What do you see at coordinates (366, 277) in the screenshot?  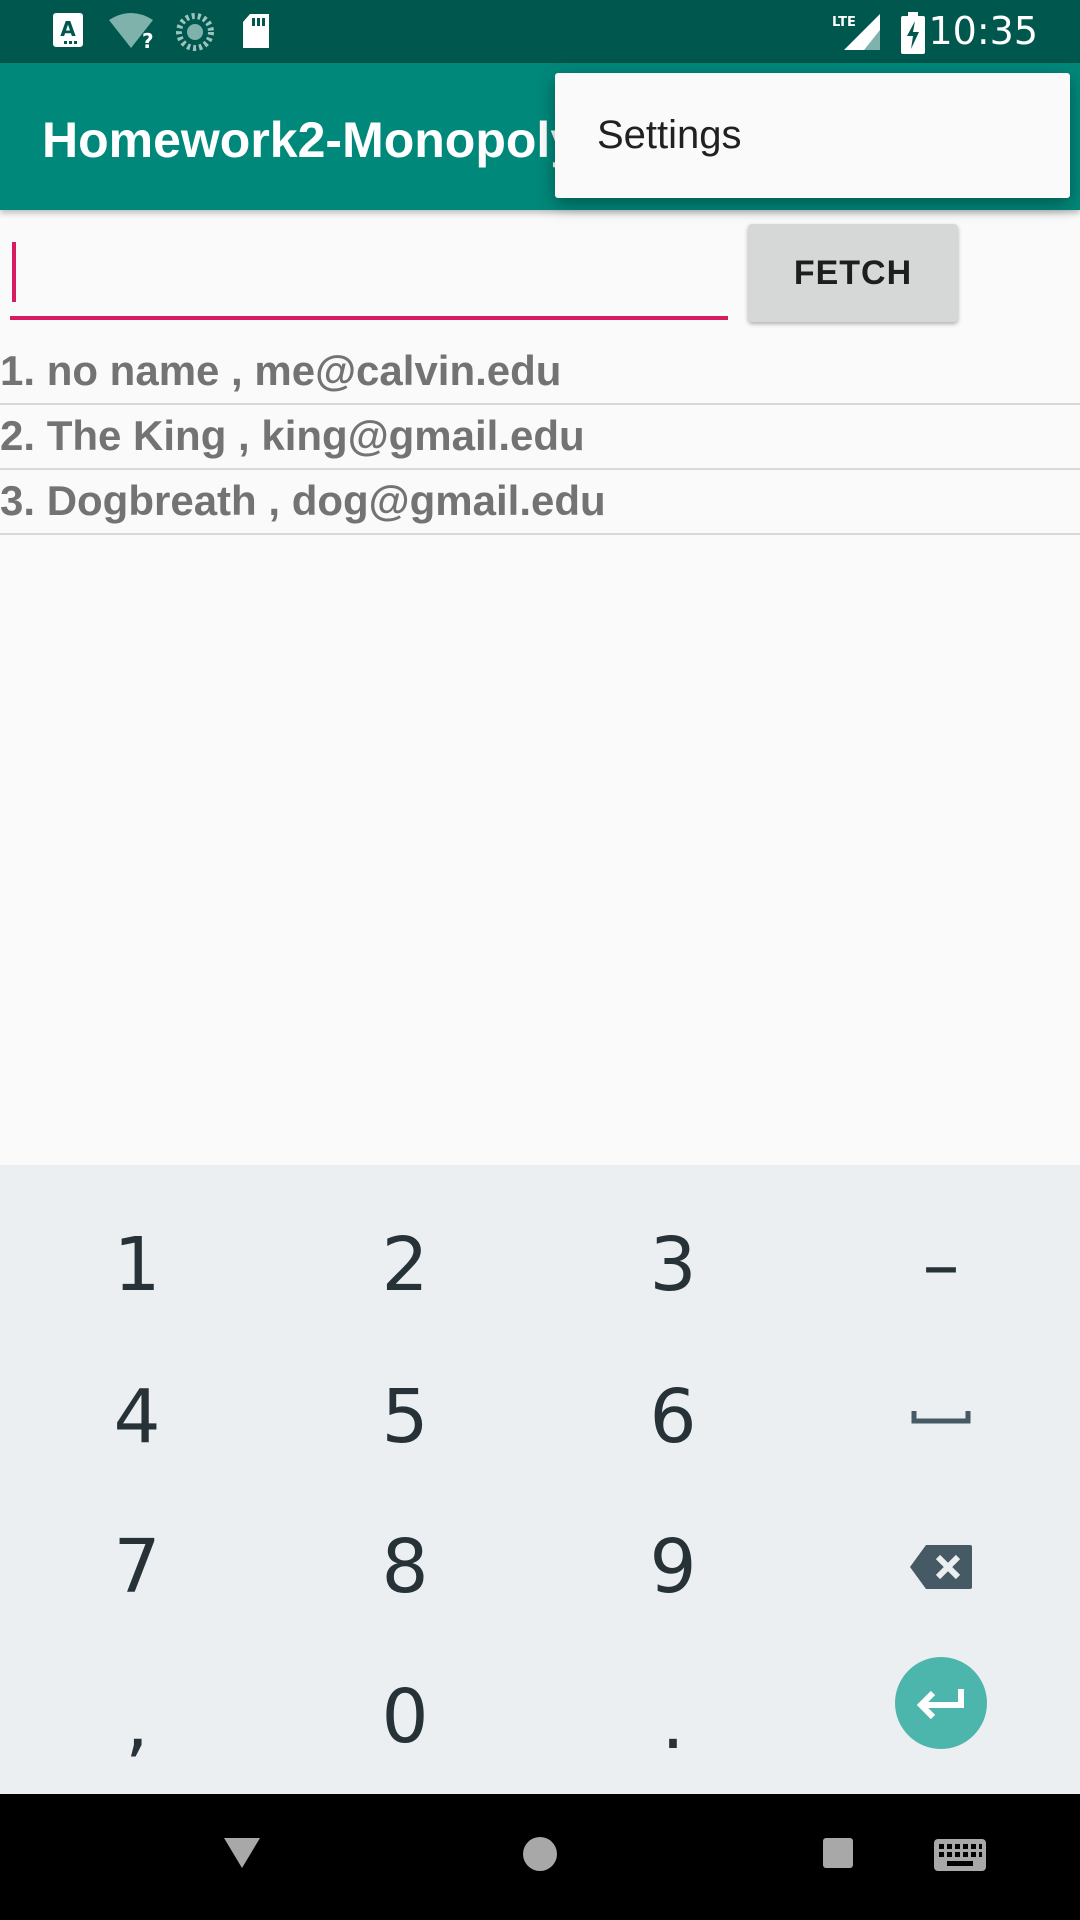 I see `player-id-input` at bounding box center [366, 277].